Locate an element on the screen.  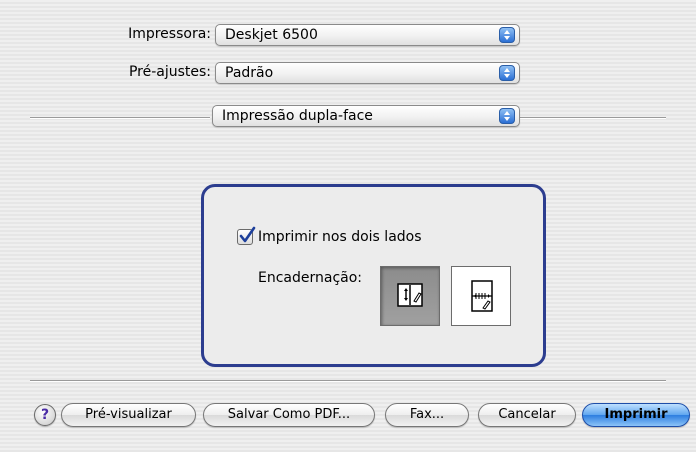
checkmark-icon is located at coordinates (247, 234).